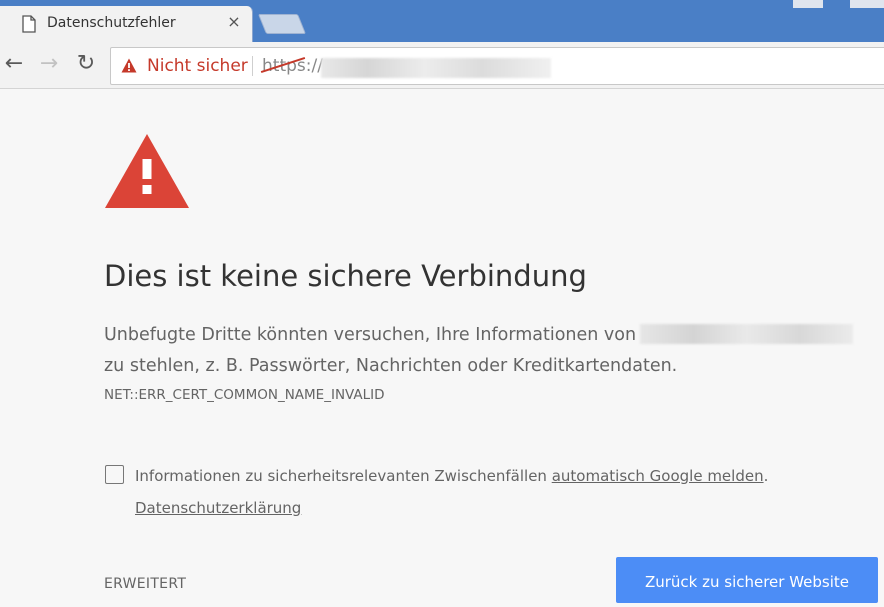 The width and height of the screenshot is (884, 607). I want to click on omnibox-divider, so click(252, 66).